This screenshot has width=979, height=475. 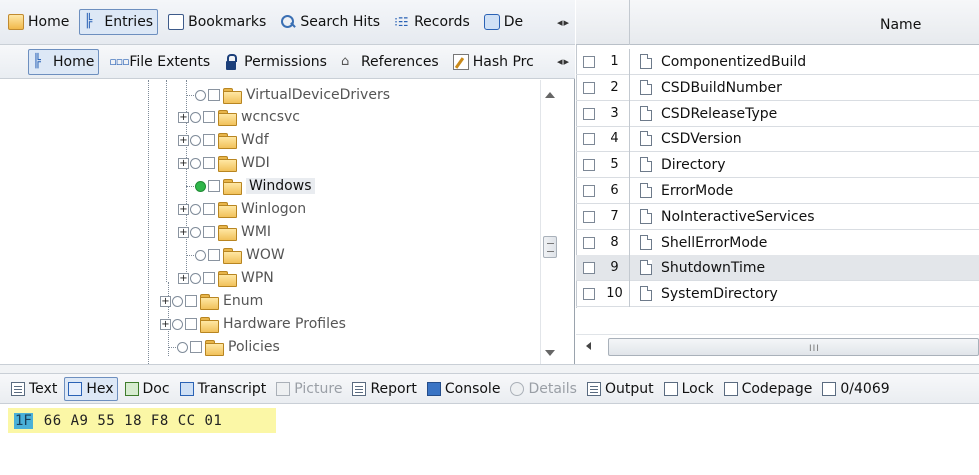 What do you see at coordinates (550, 247) in the screenshot?
I see `scroll-thumb` at bounding box center [550, 247].